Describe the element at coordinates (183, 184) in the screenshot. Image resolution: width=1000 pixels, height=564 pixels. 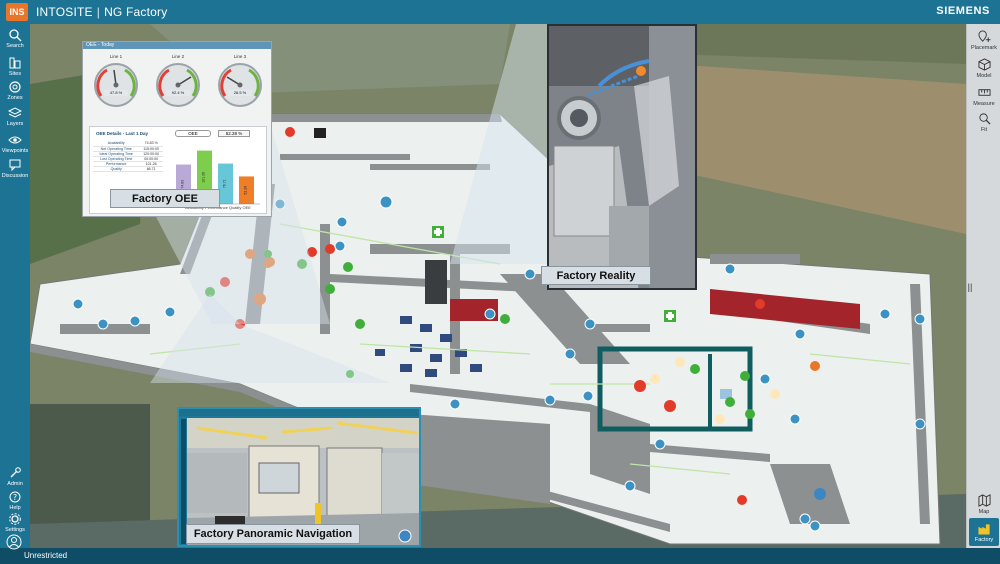
I see `bar-value-label: 74.83` at that location.